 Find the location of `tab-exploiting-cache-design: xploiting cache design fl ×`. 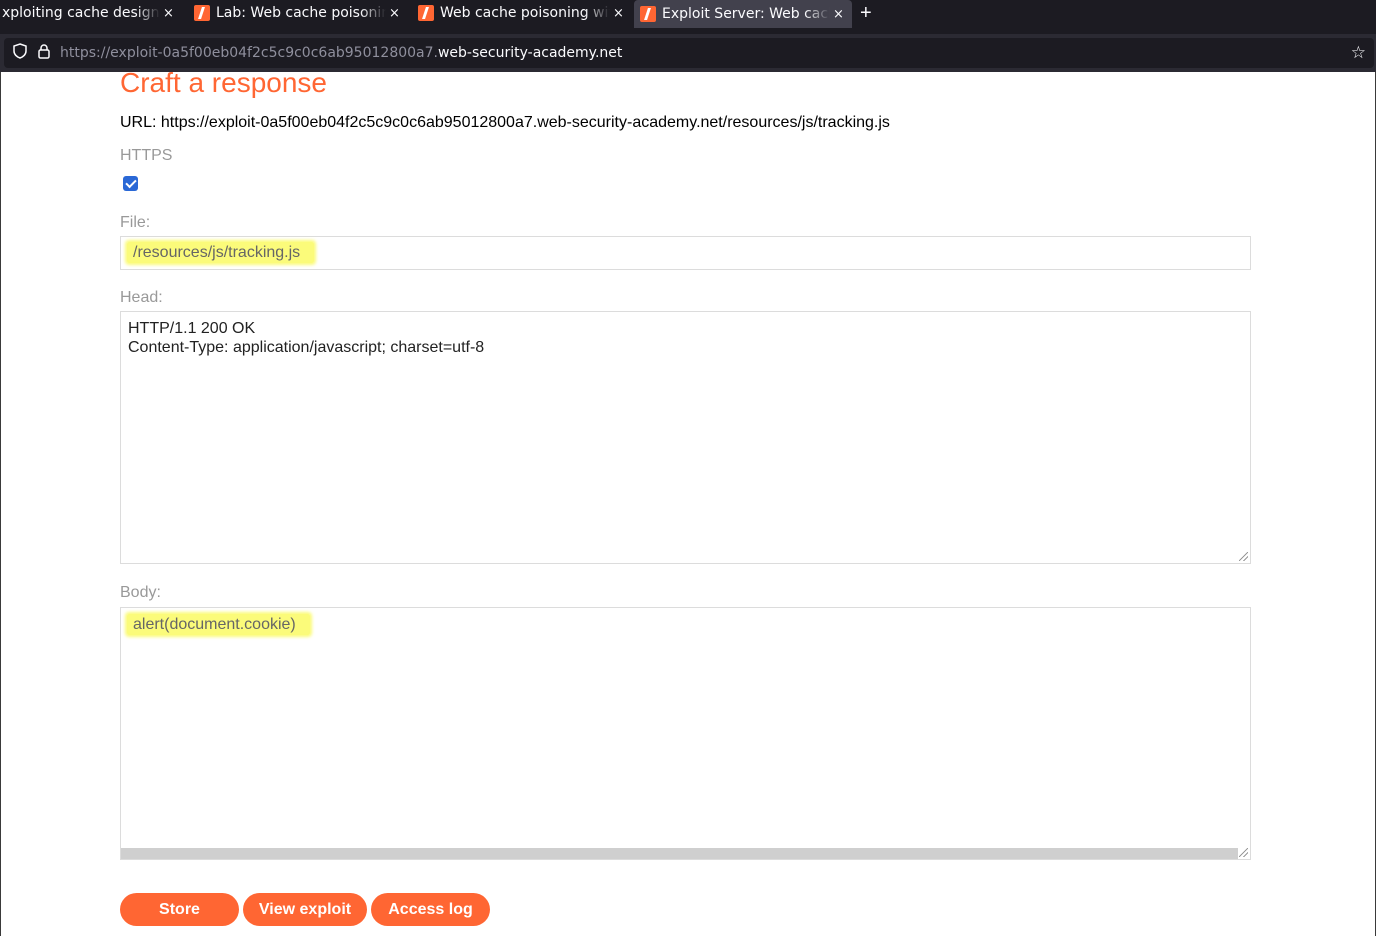

tab-exploiting-cache-design: xploiting cache design fl × is located at coordinates (94, 13).